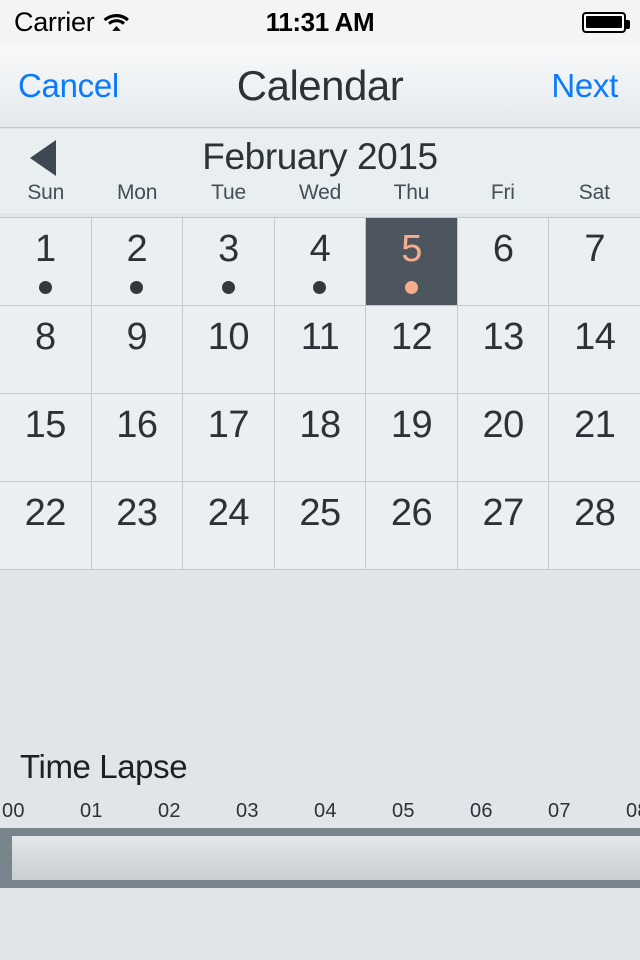 This screenshot has height=960, width=640. What do you see at coordinates (584, 86) in the screenshot?
I see `next-button: Next` at bounding box center [584, 86].